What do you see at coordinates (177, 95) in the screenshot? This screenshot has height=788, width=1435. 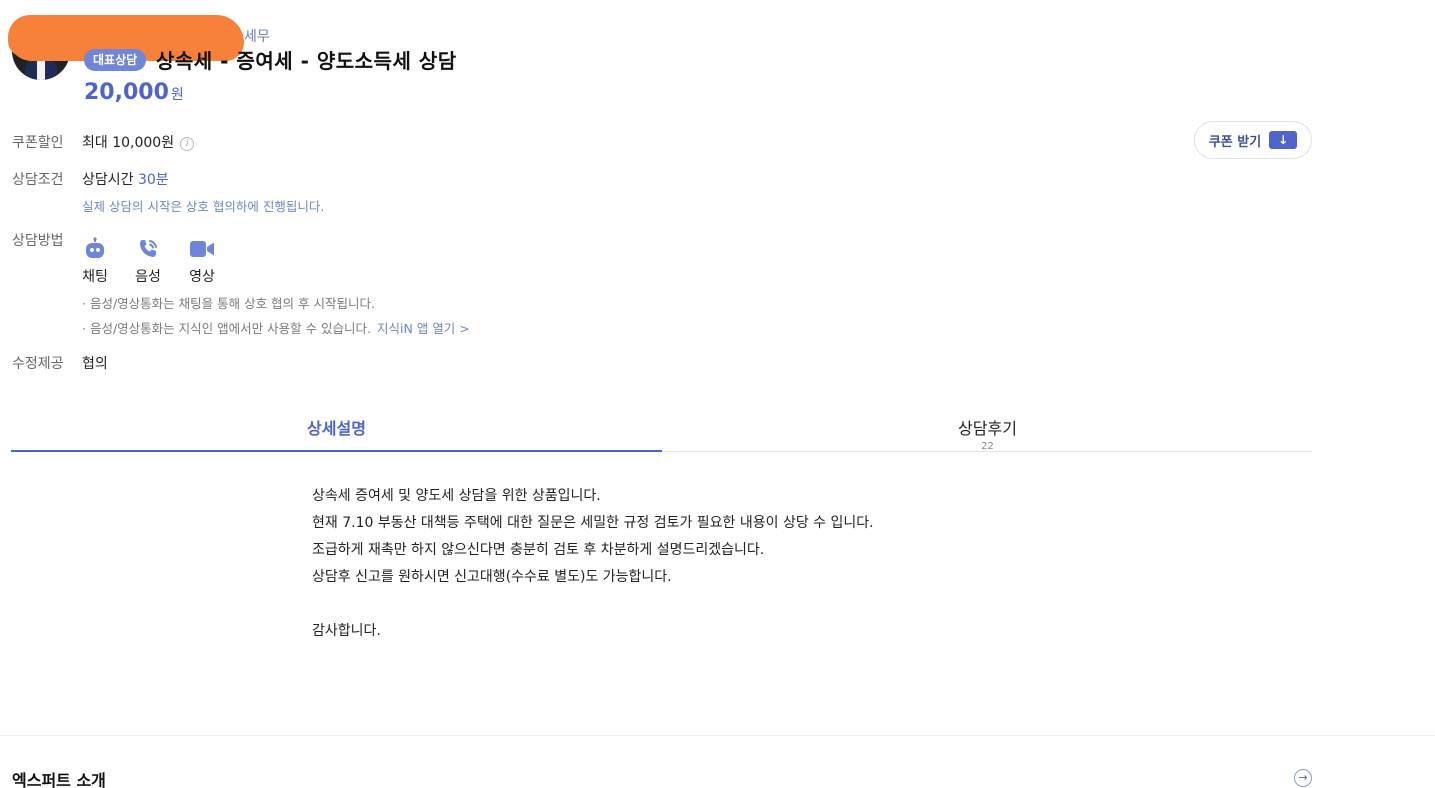 I see `price-unit: 원` at bounding box center [177, 95].